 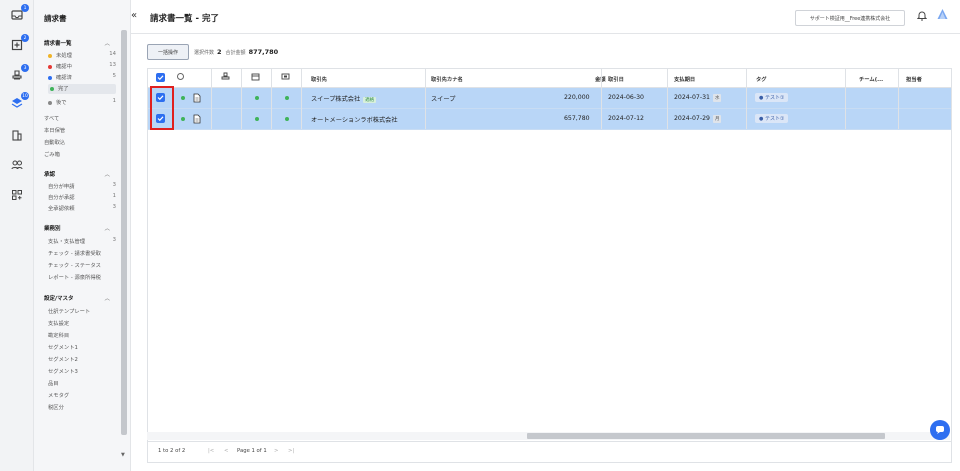 What do you see at coordinates (82, 335) in the screenshot?
I see `sidebar-item-account-titles: 勘定科目` at bounding box center [82, 335].